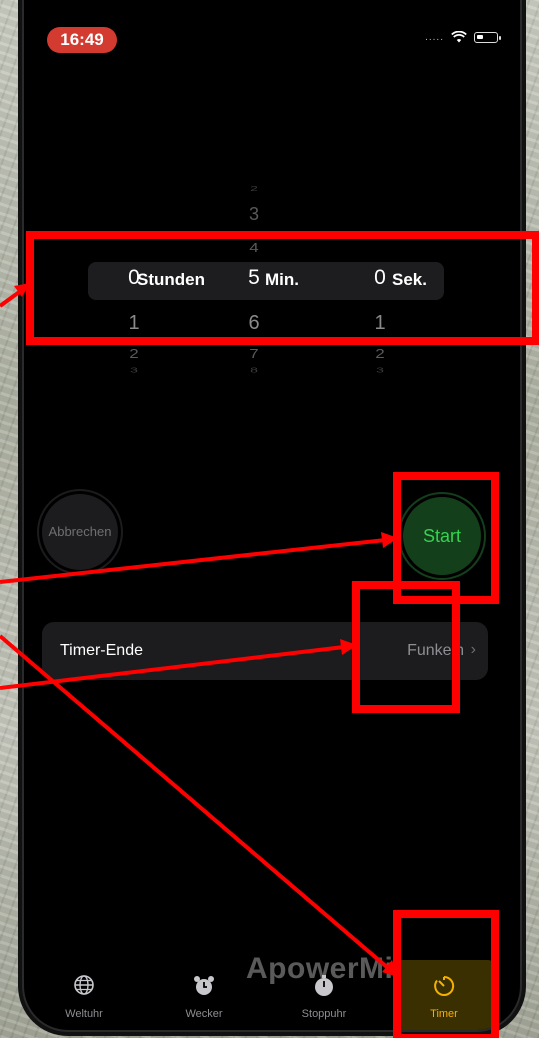  I want to click on hours-next-1: 1, so click(134, 323).